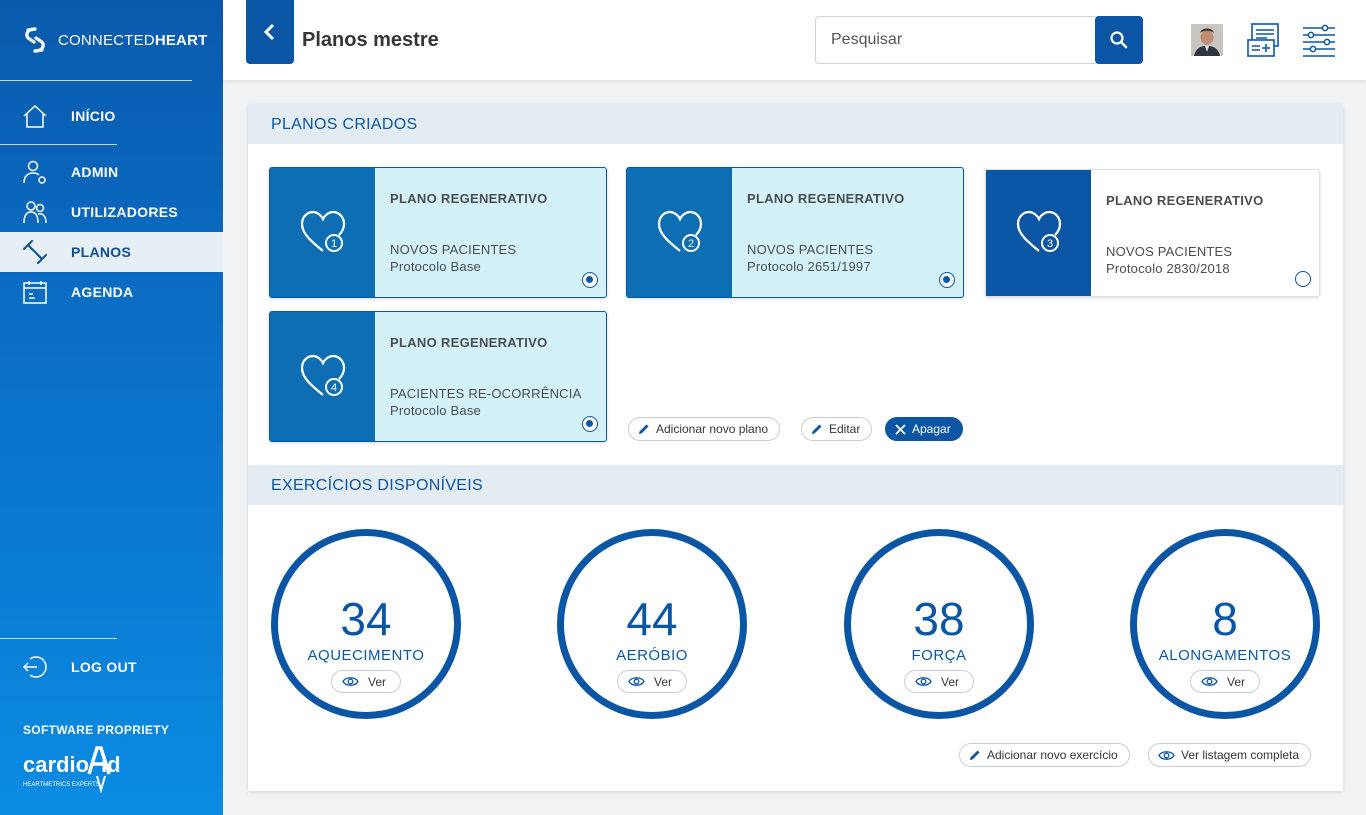 This screenshot has width=1366, height=815. Describe the element at coordinates (111, 764) in the screenshot. I see `logo-text-b: id` at that location.